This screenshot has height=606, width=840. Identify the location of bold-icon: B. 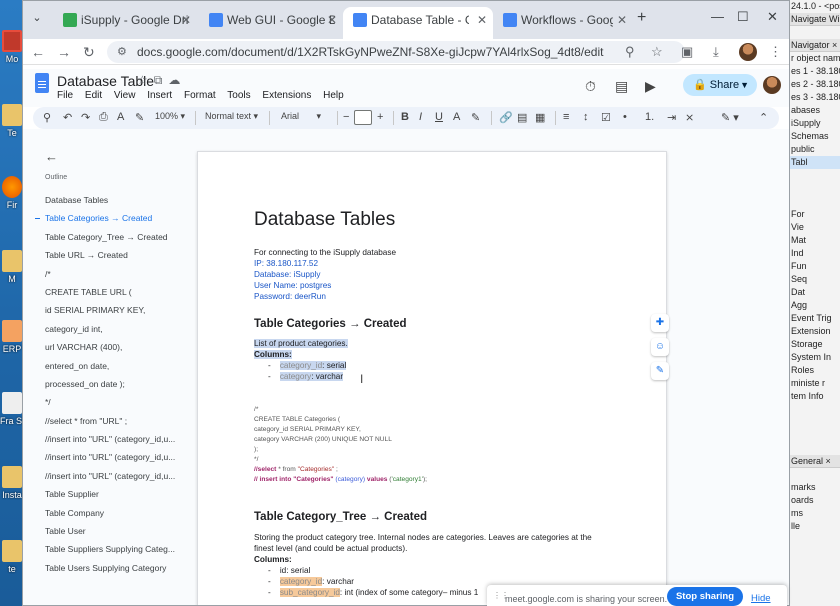
(405, 117).